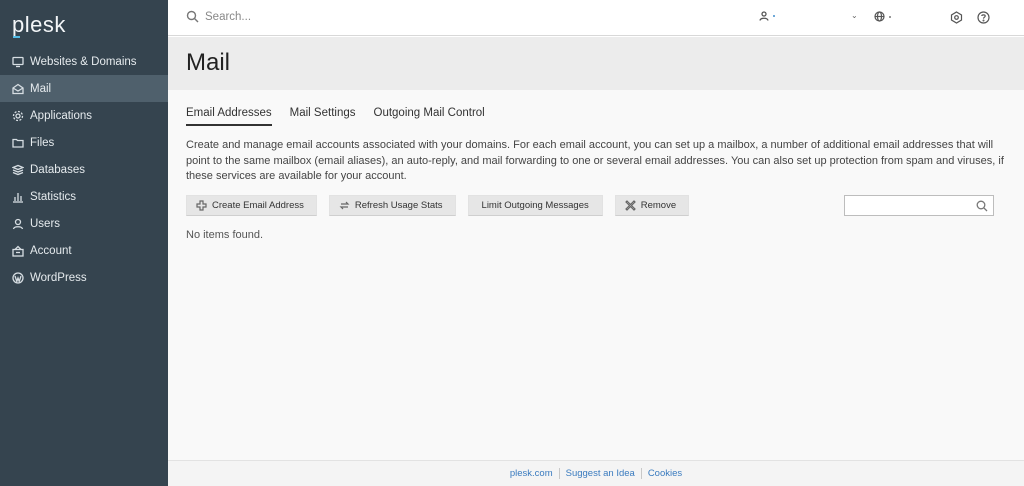 The width and height of the screenshot is (1024, 486). I want to click on gear-icon, so click(18, 116).